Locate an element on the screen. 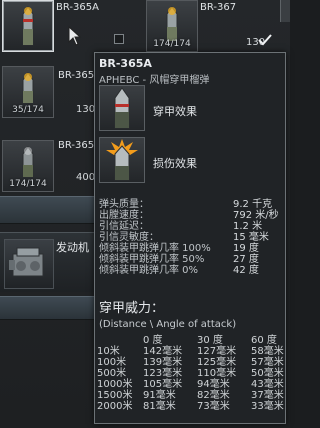  header-cell: 30 度 is located at coordinates (210, 340).